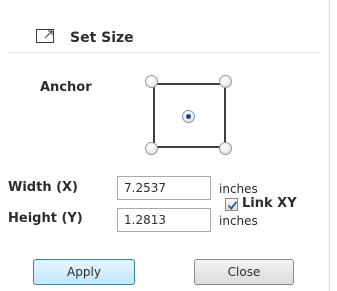  Describe the element at coordinates (66, 87) in the screenshot. I see `anchor-label: Anchor` at that location.